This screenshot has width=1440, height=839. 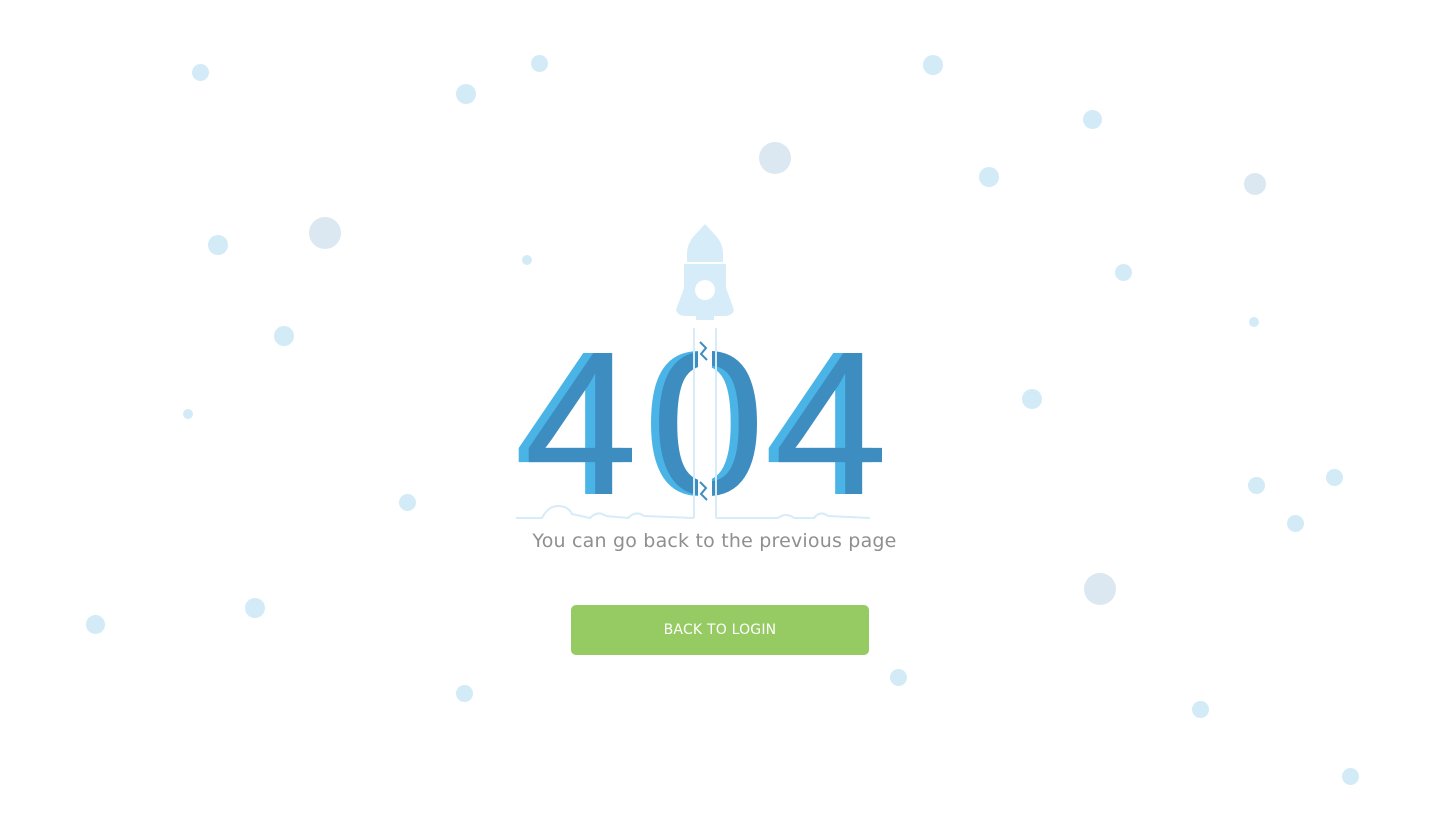 I want to click on digit-dark-3: 4, so click(x=831, y=418).